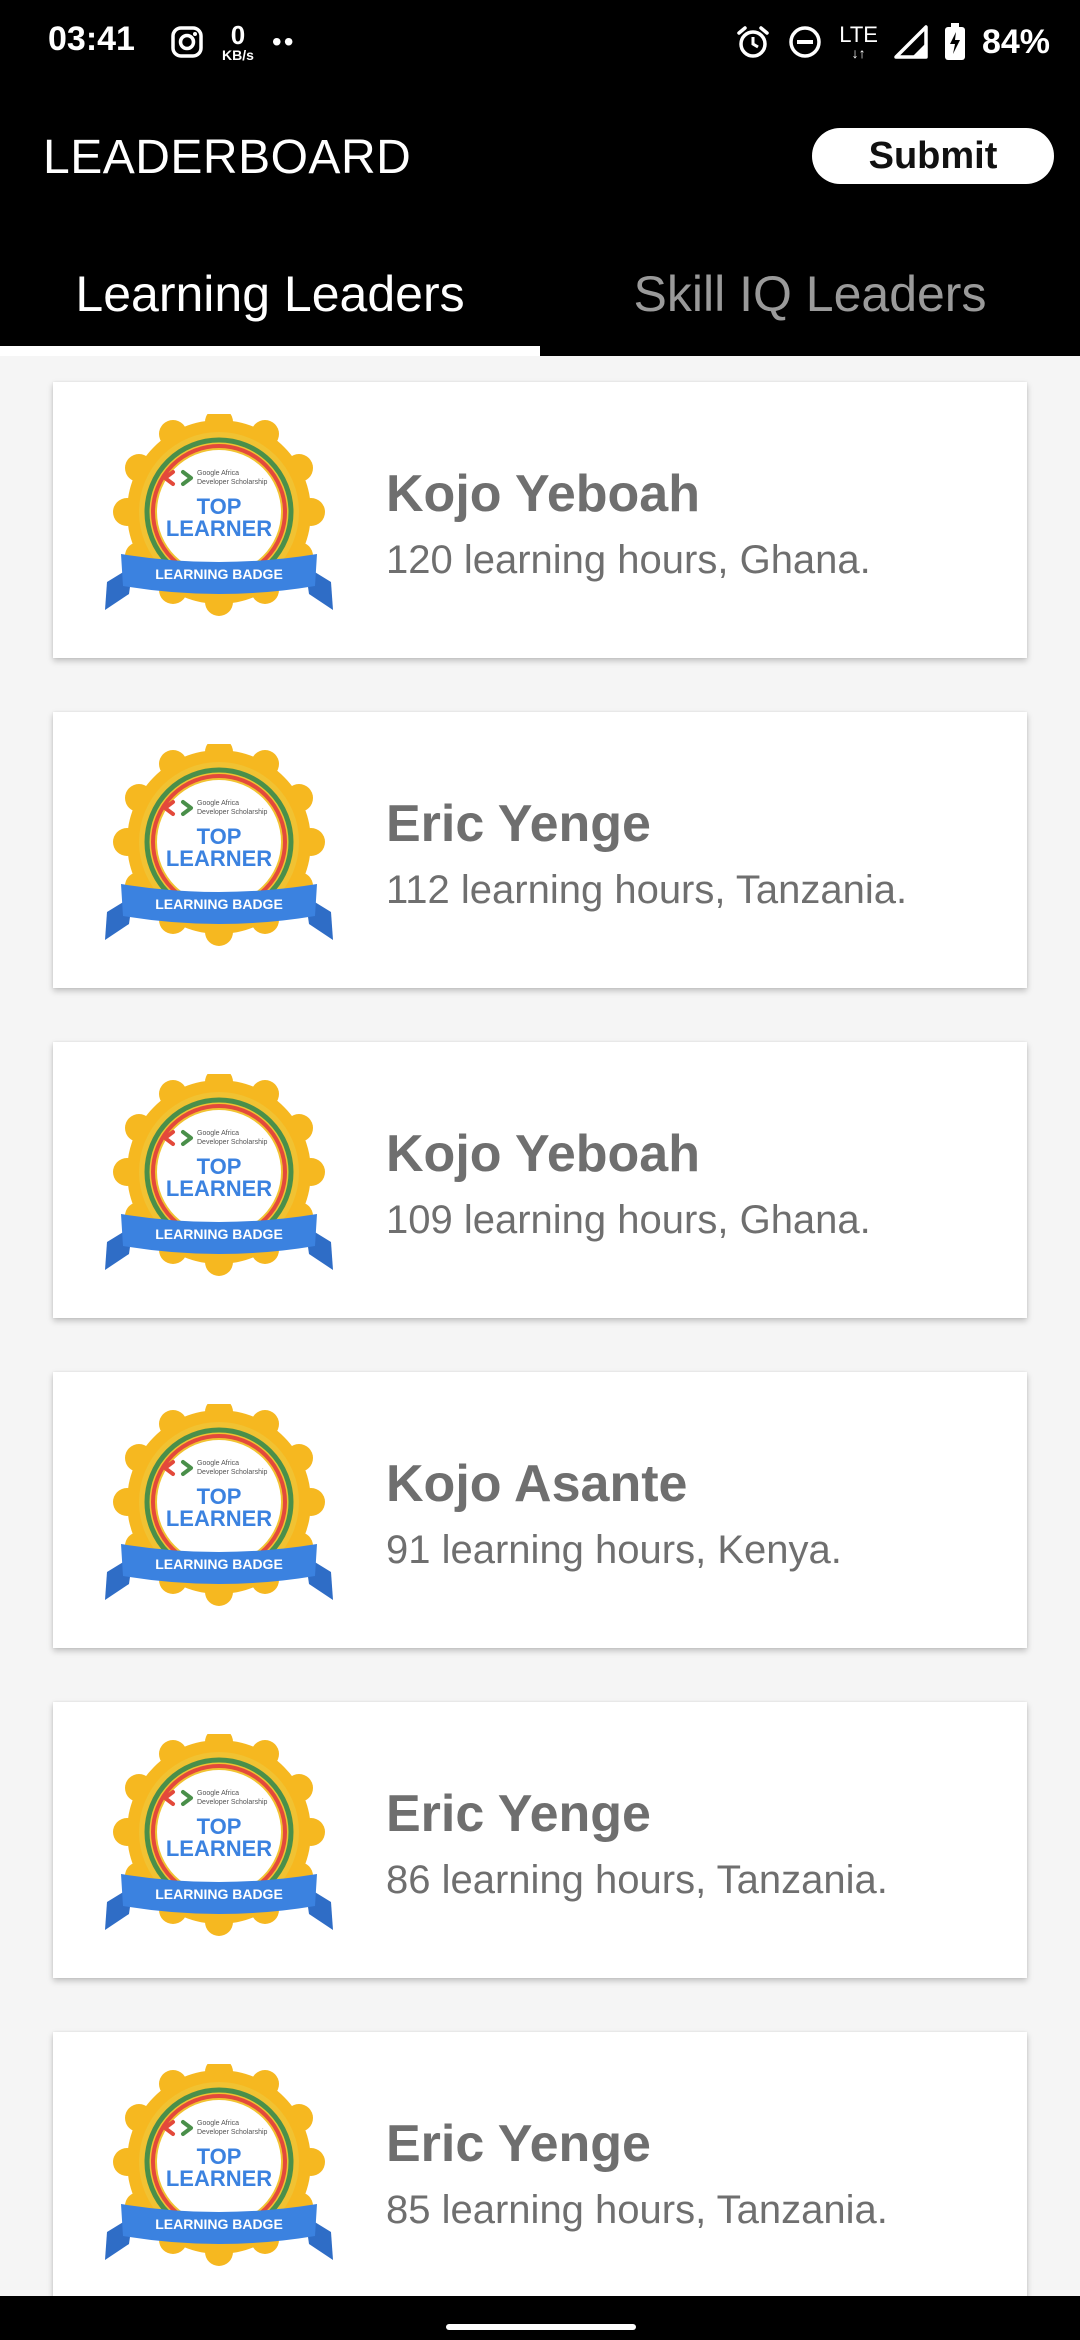 The image size is (1080, 2340). Describe the element at coordinates (541, 2327) in the screenshot. I see `home-gesture-handle` at that location.